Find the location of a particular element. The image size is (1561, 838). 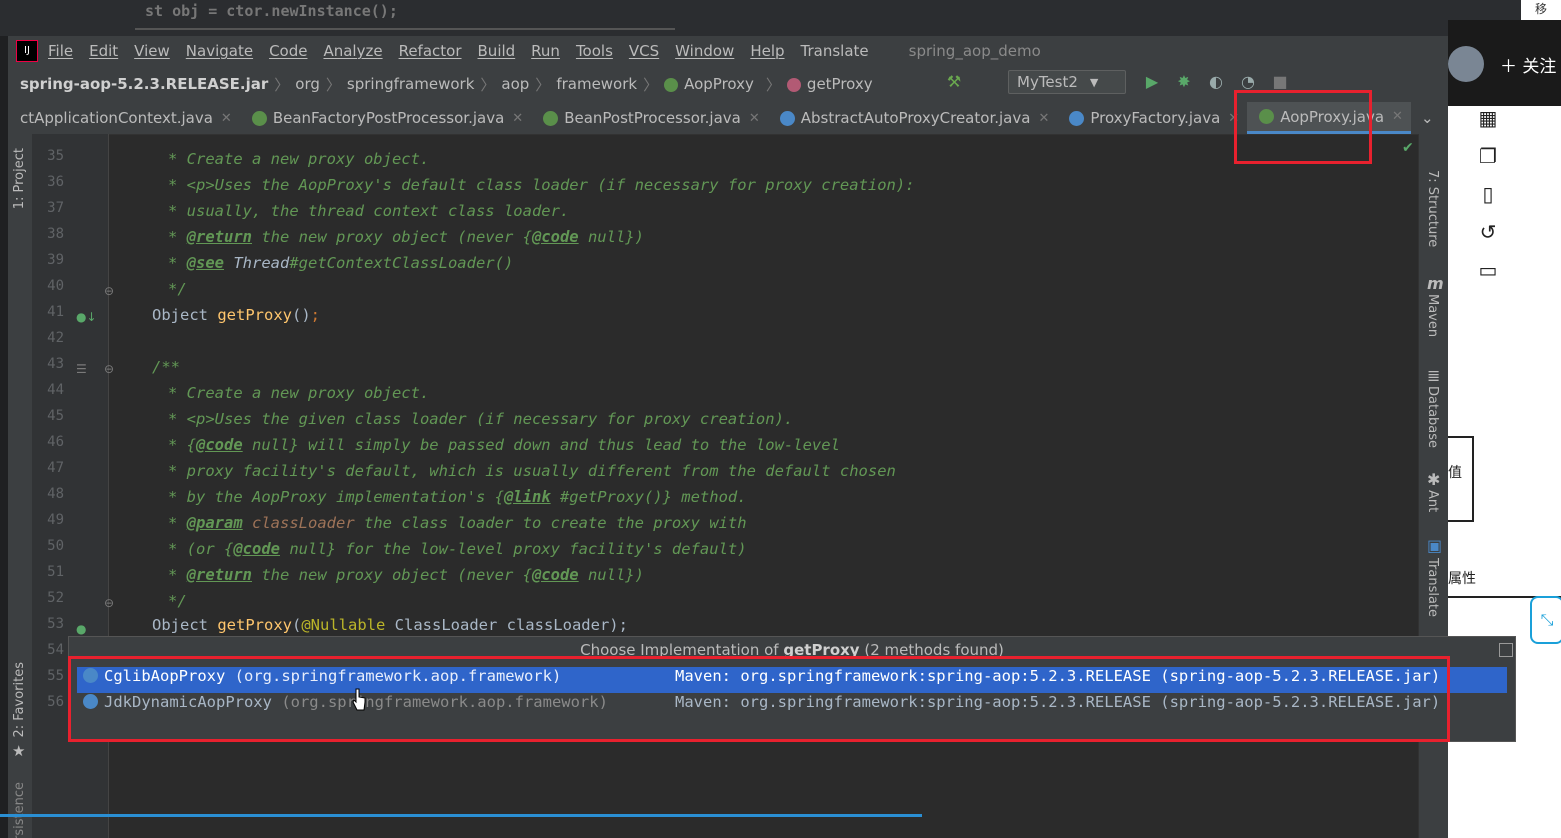

run-icon: ▶ is located at coordinates (1152, 82).